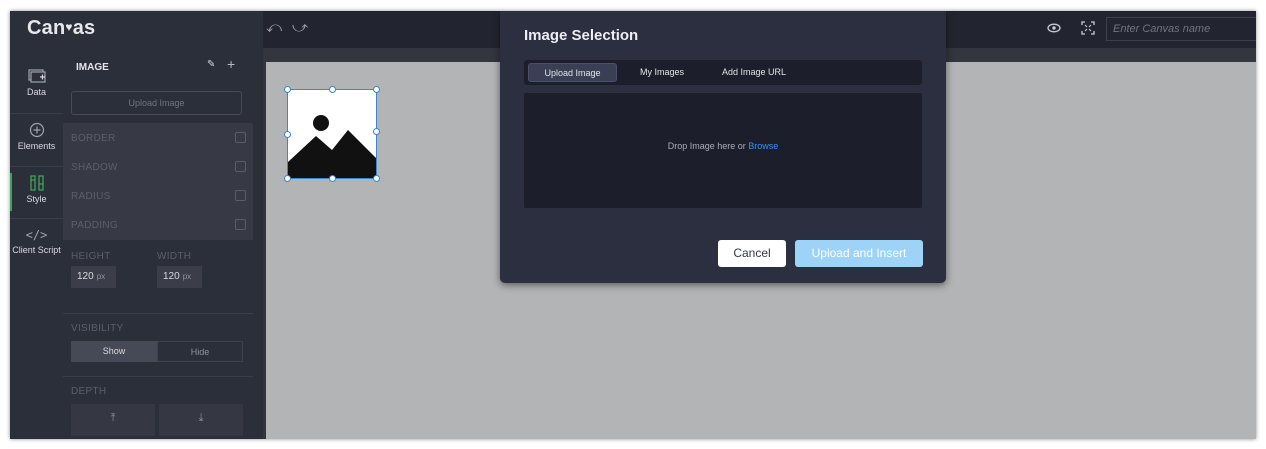  Describe the element at coordinates (274, 27) in the screenshot. I see `undo-icon: ⤺` at that location.